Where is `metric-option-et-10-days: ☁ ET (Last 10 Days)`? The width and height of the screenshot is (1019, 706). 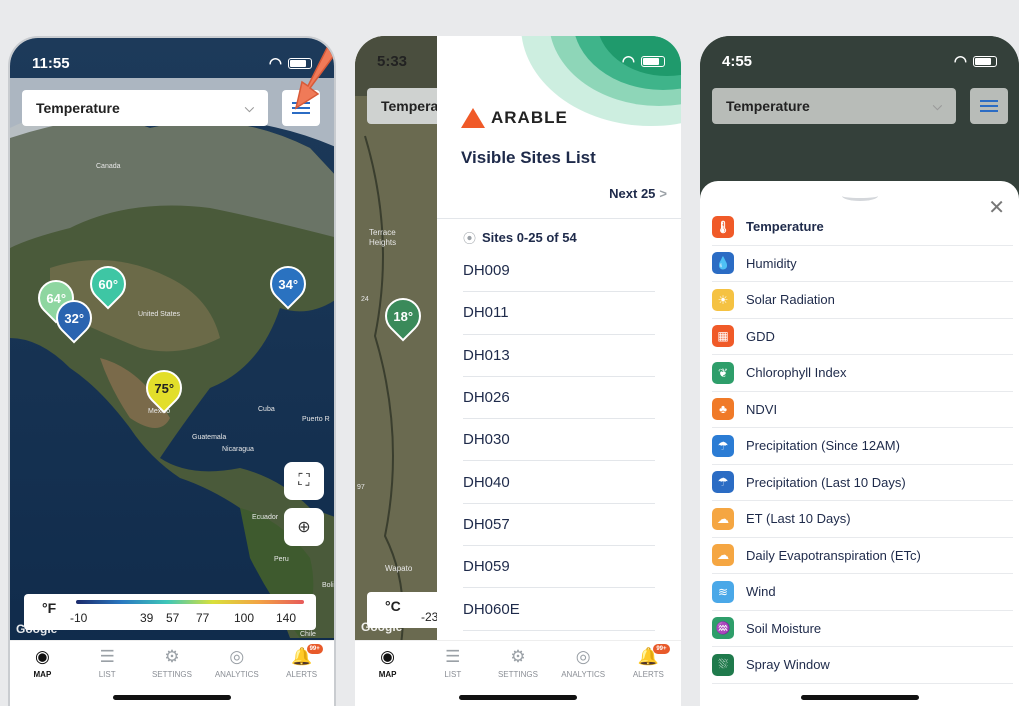 metric-option-et-10-days: ☁ ET (Last 10 Days) is located at coordinates (862, 519).